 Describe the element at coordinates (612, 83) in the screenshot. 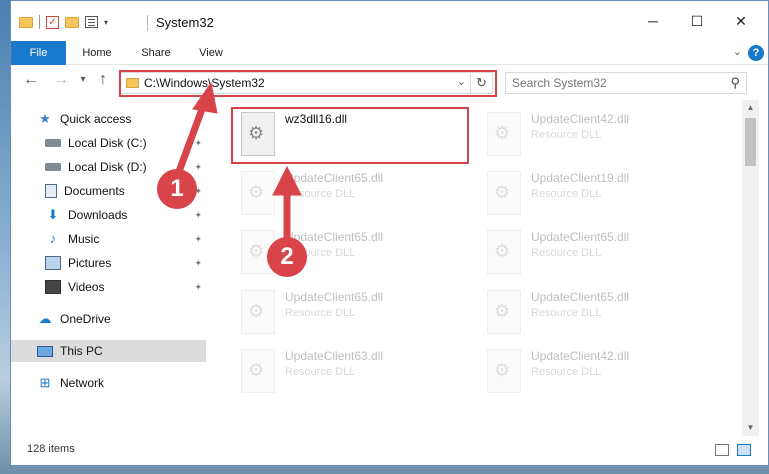

I see `search-input` at that location.